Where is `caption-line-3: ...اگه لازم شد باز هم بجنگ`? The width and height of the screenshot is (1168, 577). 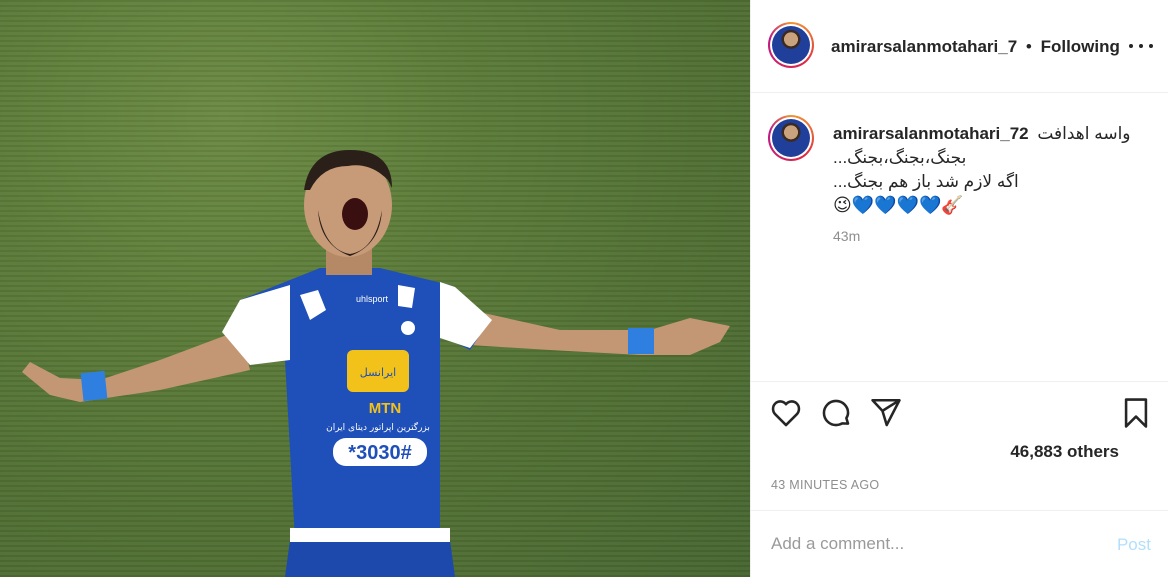
caption-line-3: ...اگه لازم شد باز هم بجنگ is located at coordinates (926, 181).